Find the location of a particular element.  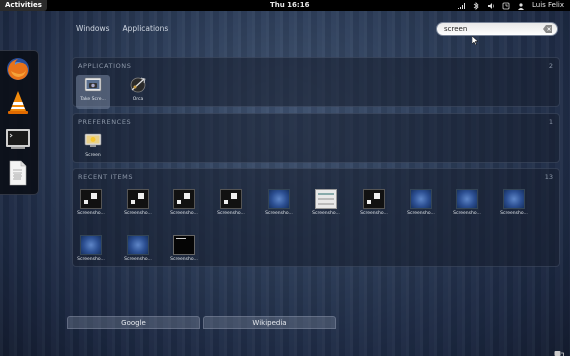

orca-screen-reader-icon is located at coordinates (138, 85).